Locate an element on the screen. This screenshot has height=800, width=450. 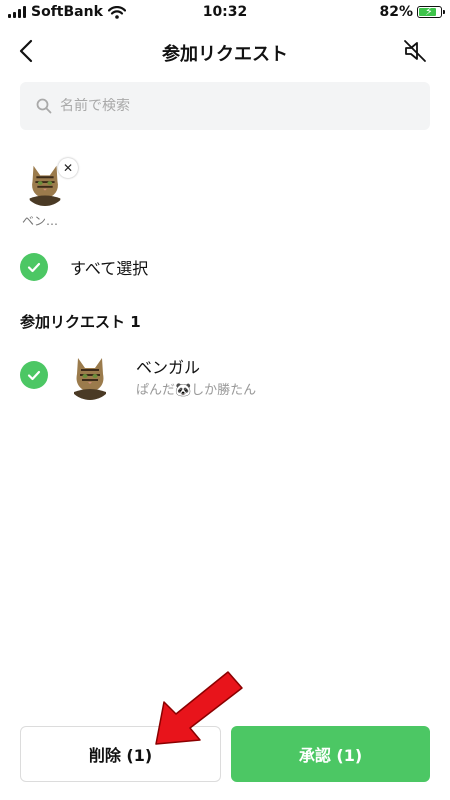
battery-icon: ⚡ is located at coordinates (431, 11).